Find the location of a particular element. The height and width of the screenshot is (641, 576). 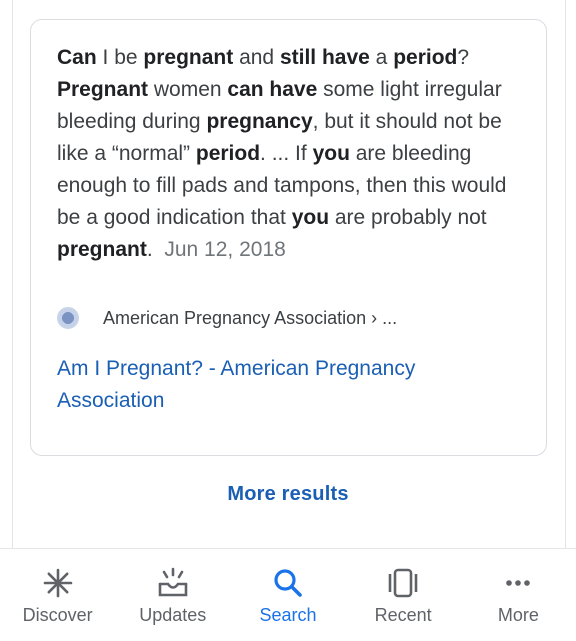

nav-recent: Recent is located at coordinates (403, 595).